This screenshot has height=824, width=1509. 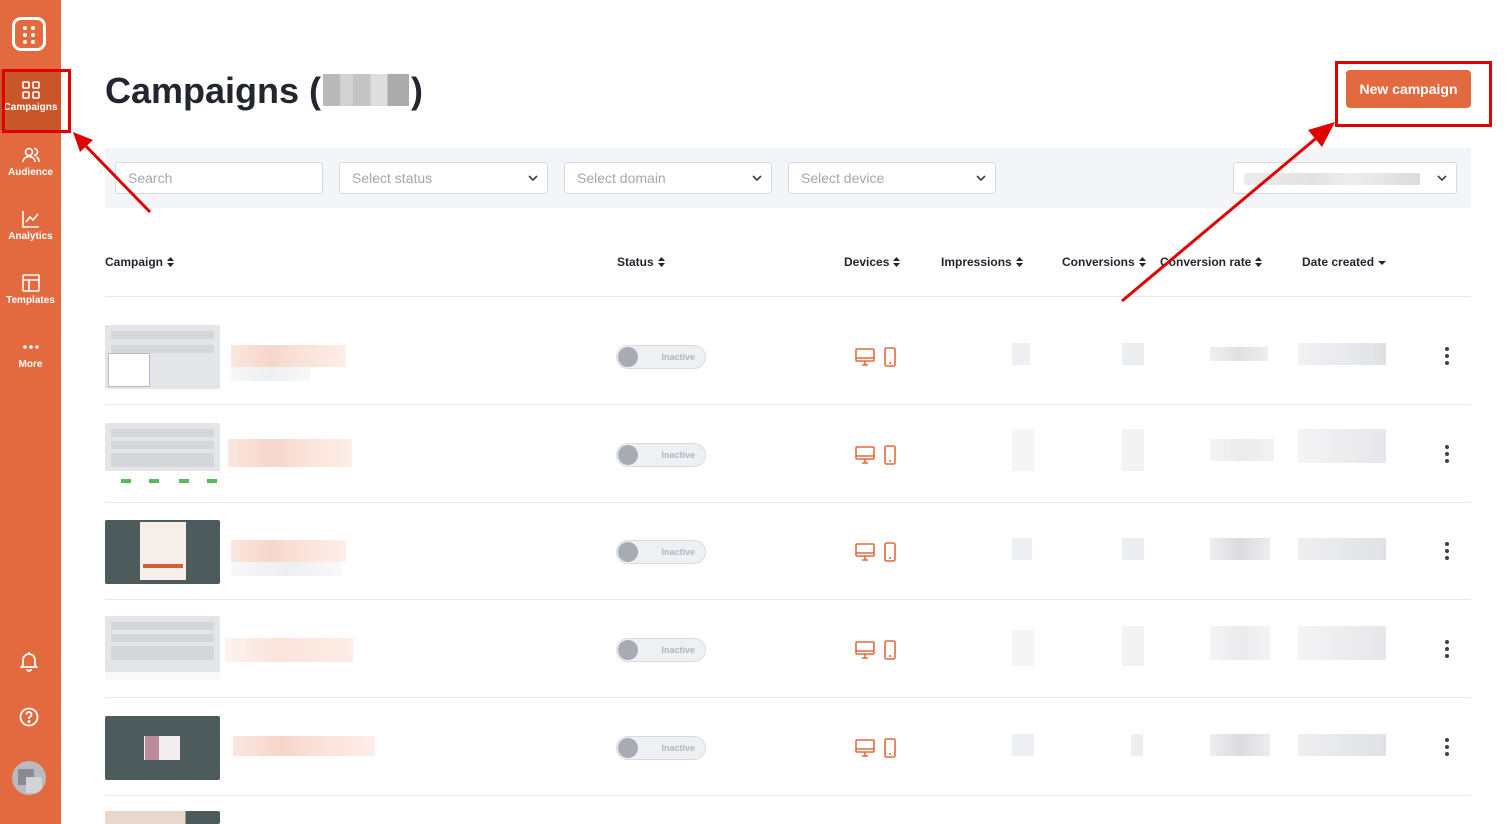 I want to click on device-select: Select device, so click(x=892, y=178).